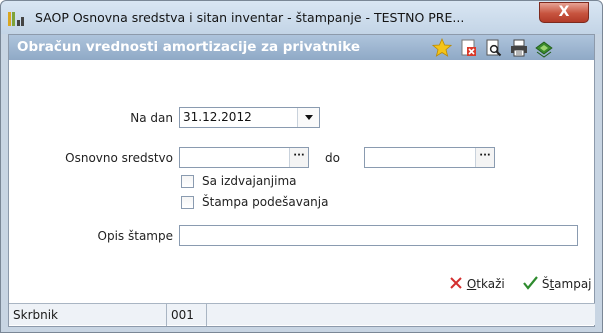  What do you see at coordinates (456, 283) in the screenshot?
I see `cancel-x-icon` at bounding box center [456, 283].